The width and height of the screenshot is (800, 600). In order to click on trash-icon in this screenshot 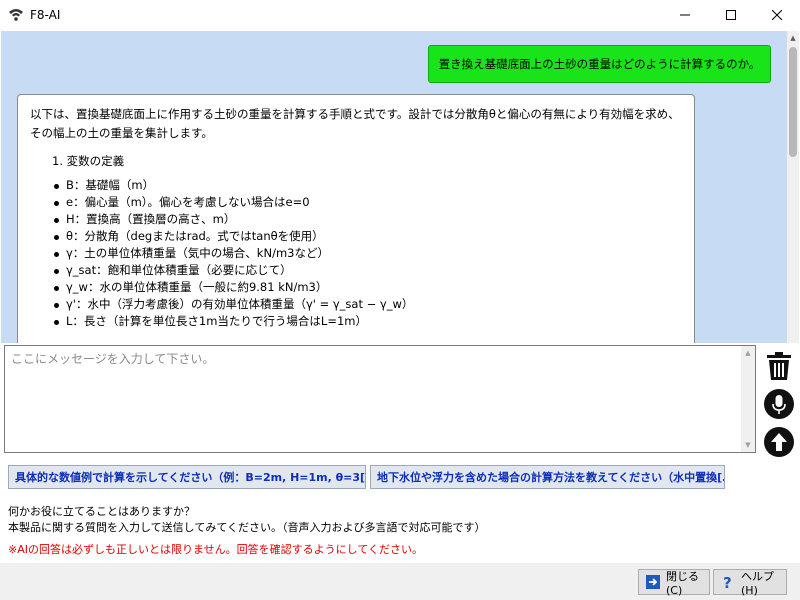, I will do `click(779, 366)`.